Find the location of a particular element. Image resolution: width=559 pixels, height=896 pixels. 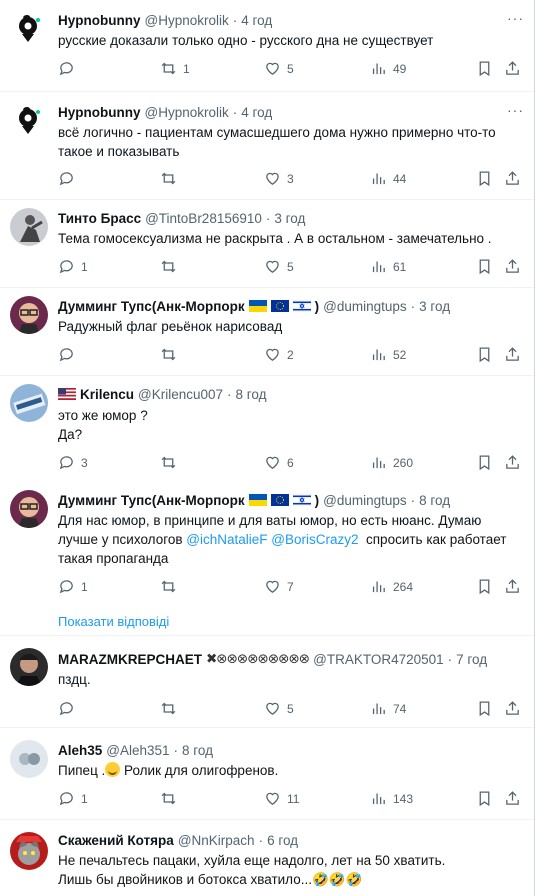

author-name: Aleh35 is located at coordinates (80, 750).